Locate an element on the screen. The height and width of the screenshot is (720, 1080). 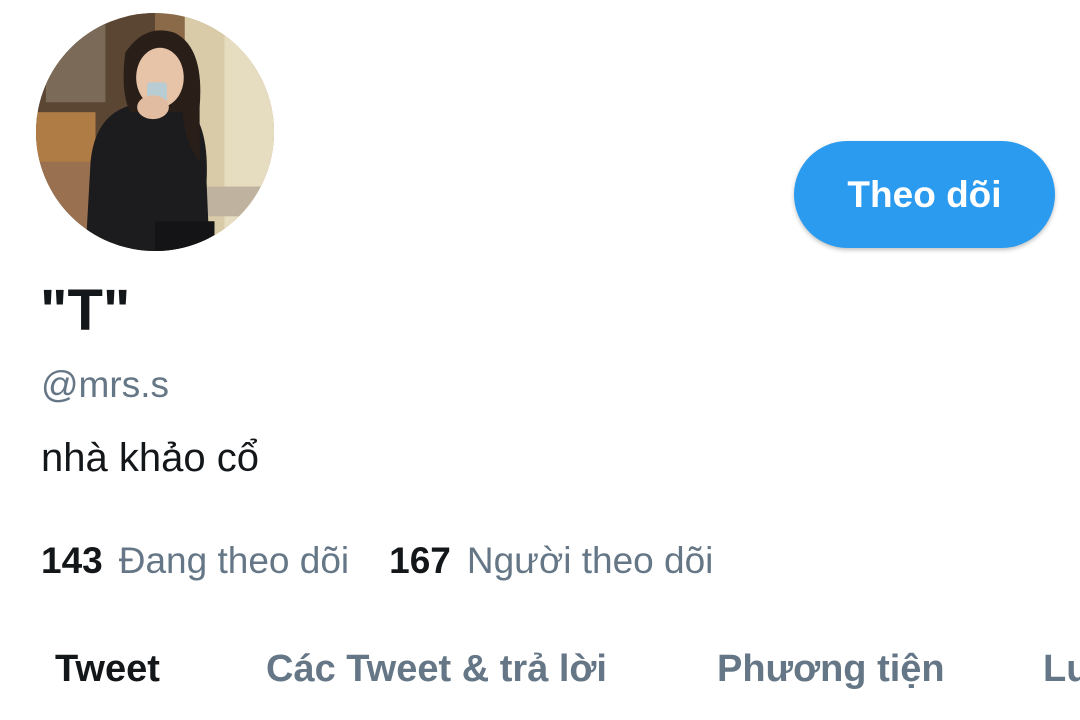
profile-photo-icon is located at coordinates (155, 132).